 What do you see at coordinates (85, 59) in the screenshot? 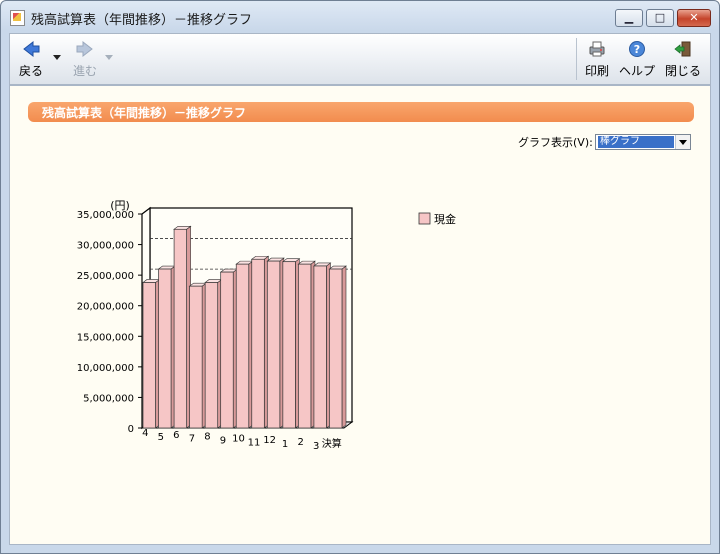
I see `forward-button: 進む` at bounding box center [85, 59].